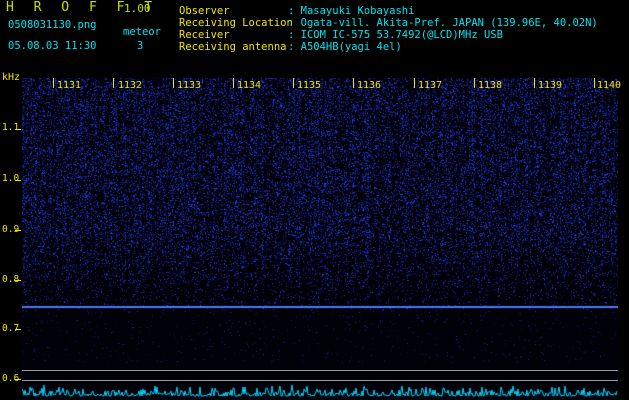 The height and width of the screenshot is (400, 629). Describe the element at coordinates (11, 178) in the screenshot. I see `y-label-1.0: 1.0` at that location.